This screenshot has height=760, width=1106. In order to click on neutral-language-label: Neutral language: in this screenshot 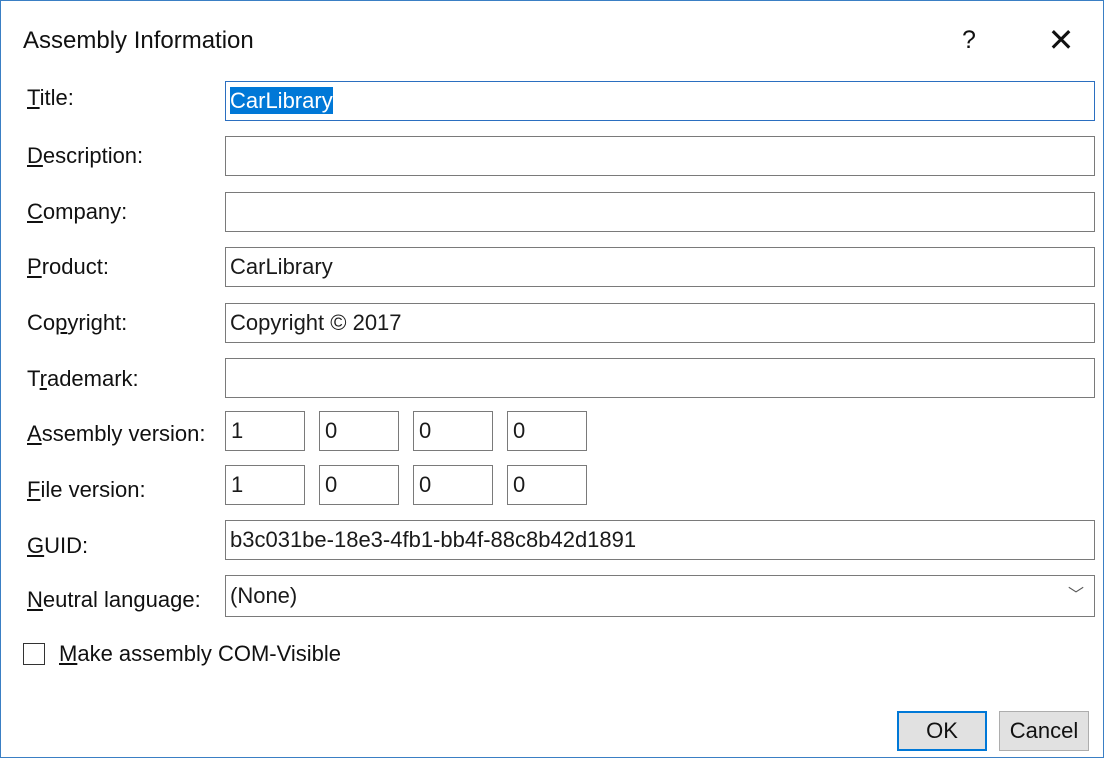, I will do `click(114, 600)`.